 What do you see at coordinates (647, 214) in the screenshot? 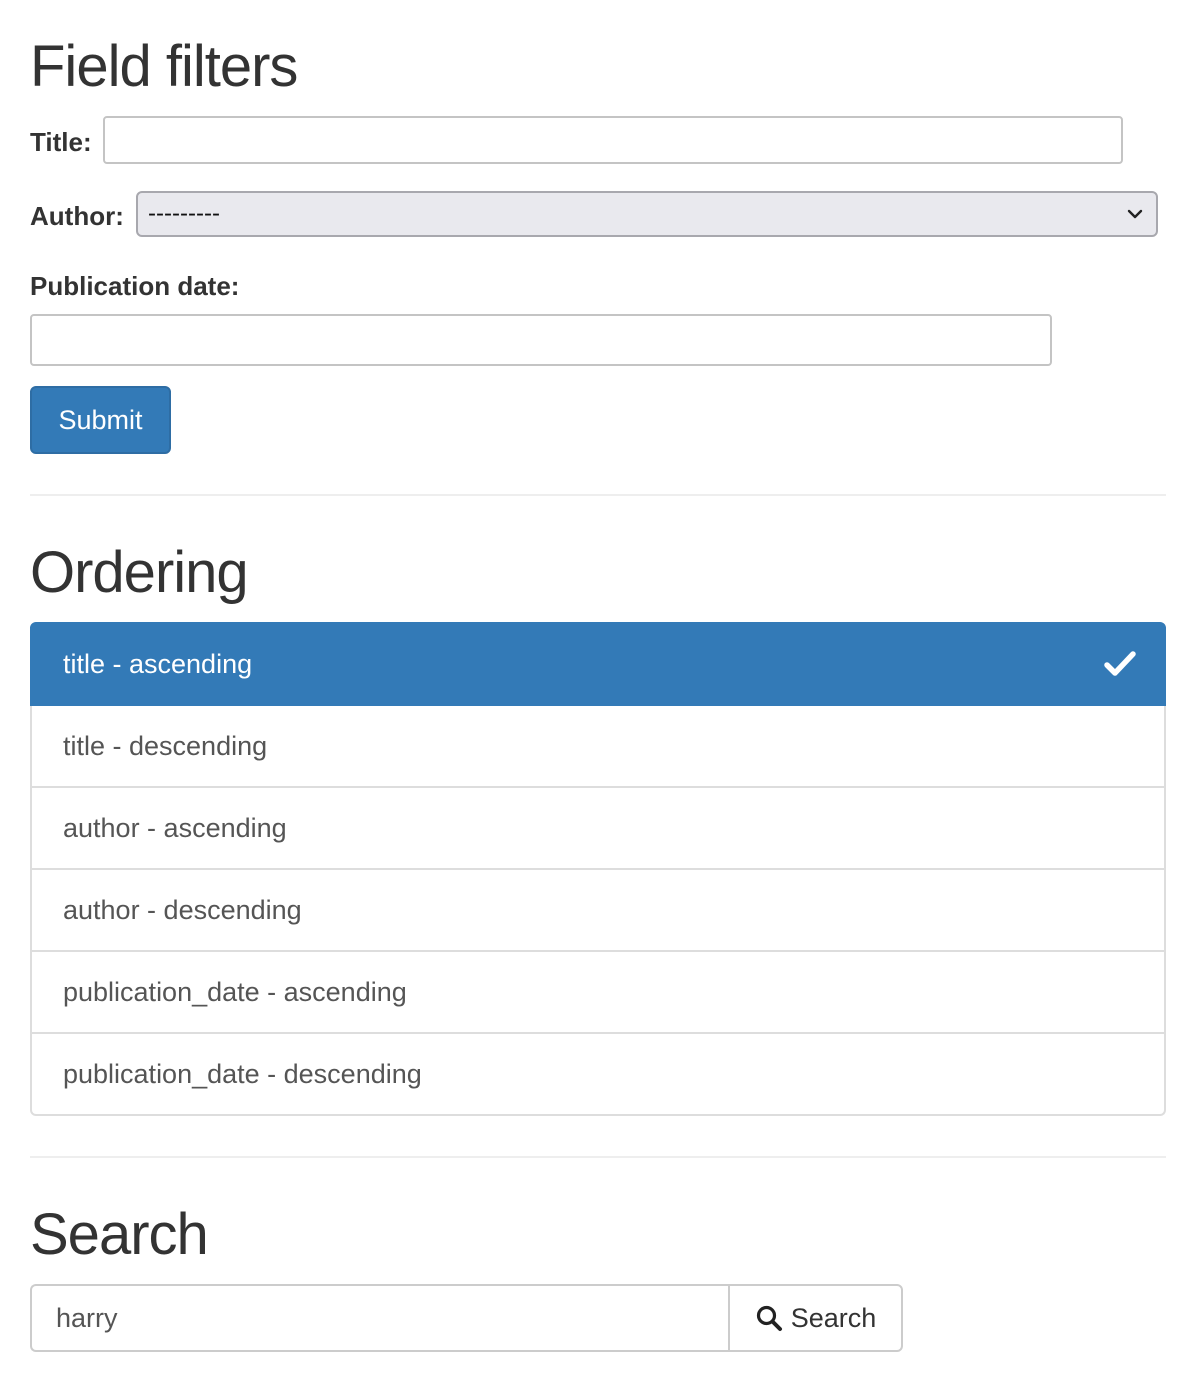
I see `author-select: ---------` at bounding box center [647, 214].